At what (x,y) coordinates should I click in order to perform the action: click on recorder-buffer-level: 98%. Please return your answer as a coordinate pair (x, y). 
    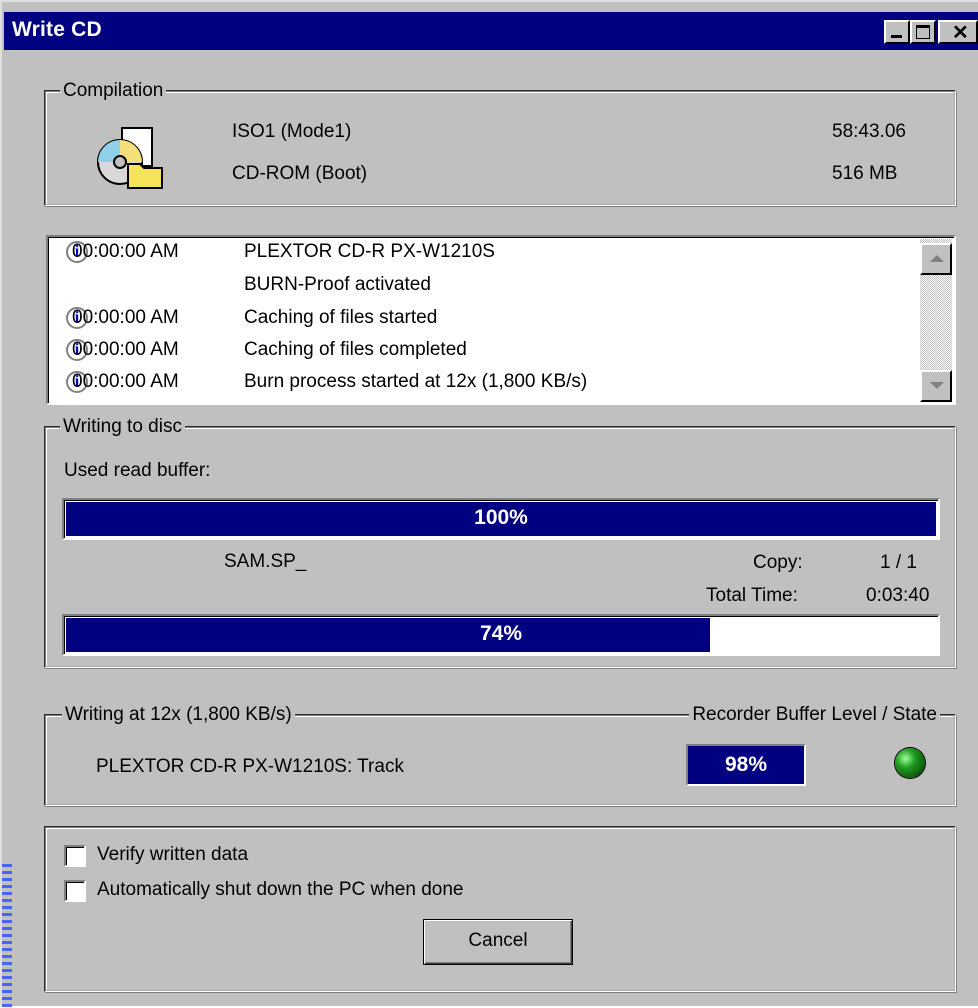
    Looking at the image, I should click on (746, 765).